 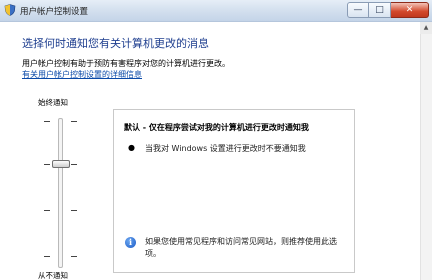 I want to click on shield-icon, so click(x=10, y=10).